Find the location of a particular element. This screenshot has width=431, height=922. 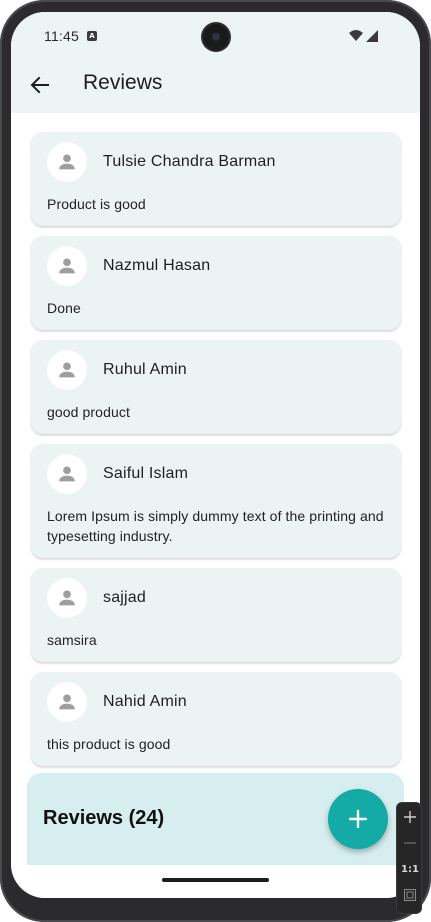

fit-screen-button is located at coordinates (410, 895).